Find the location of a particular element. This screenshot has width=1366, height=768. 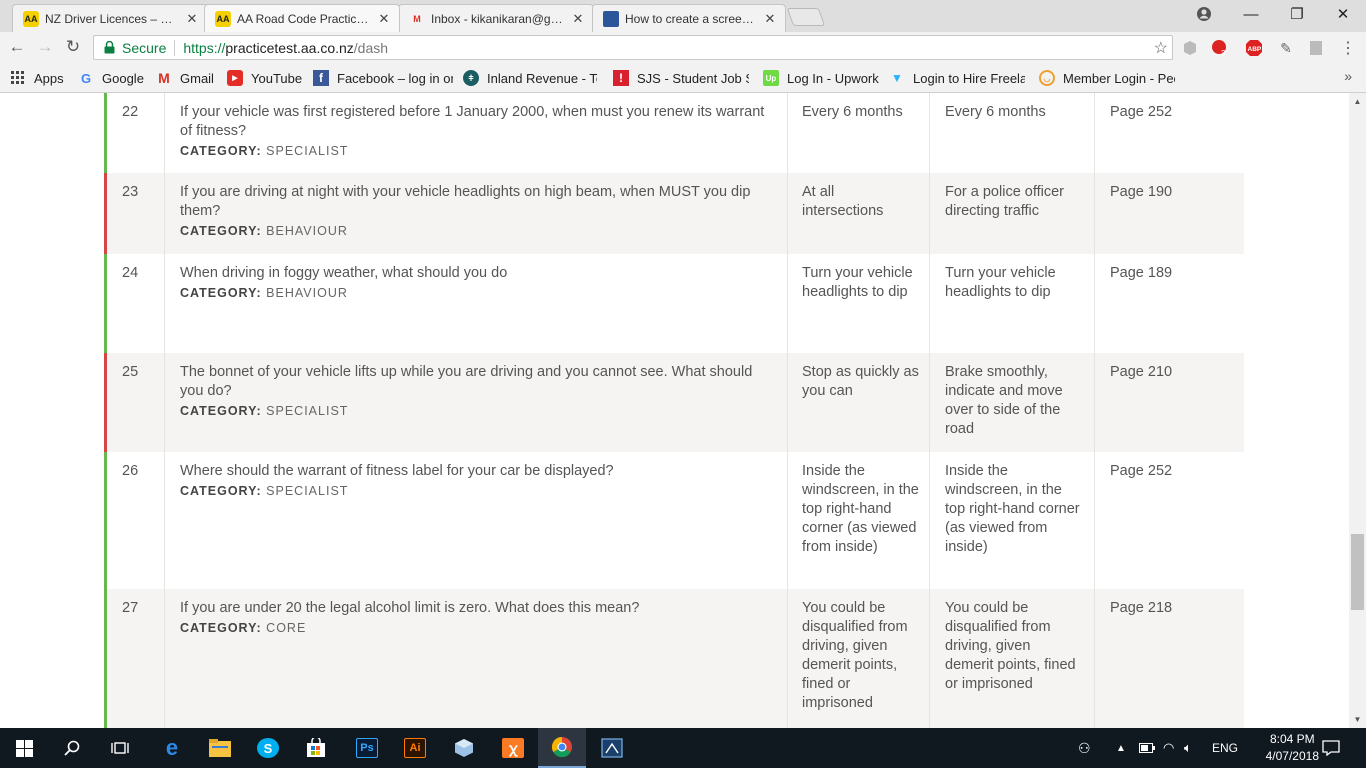

illustrator-icon: Ai is located at coordinates (415, 748).